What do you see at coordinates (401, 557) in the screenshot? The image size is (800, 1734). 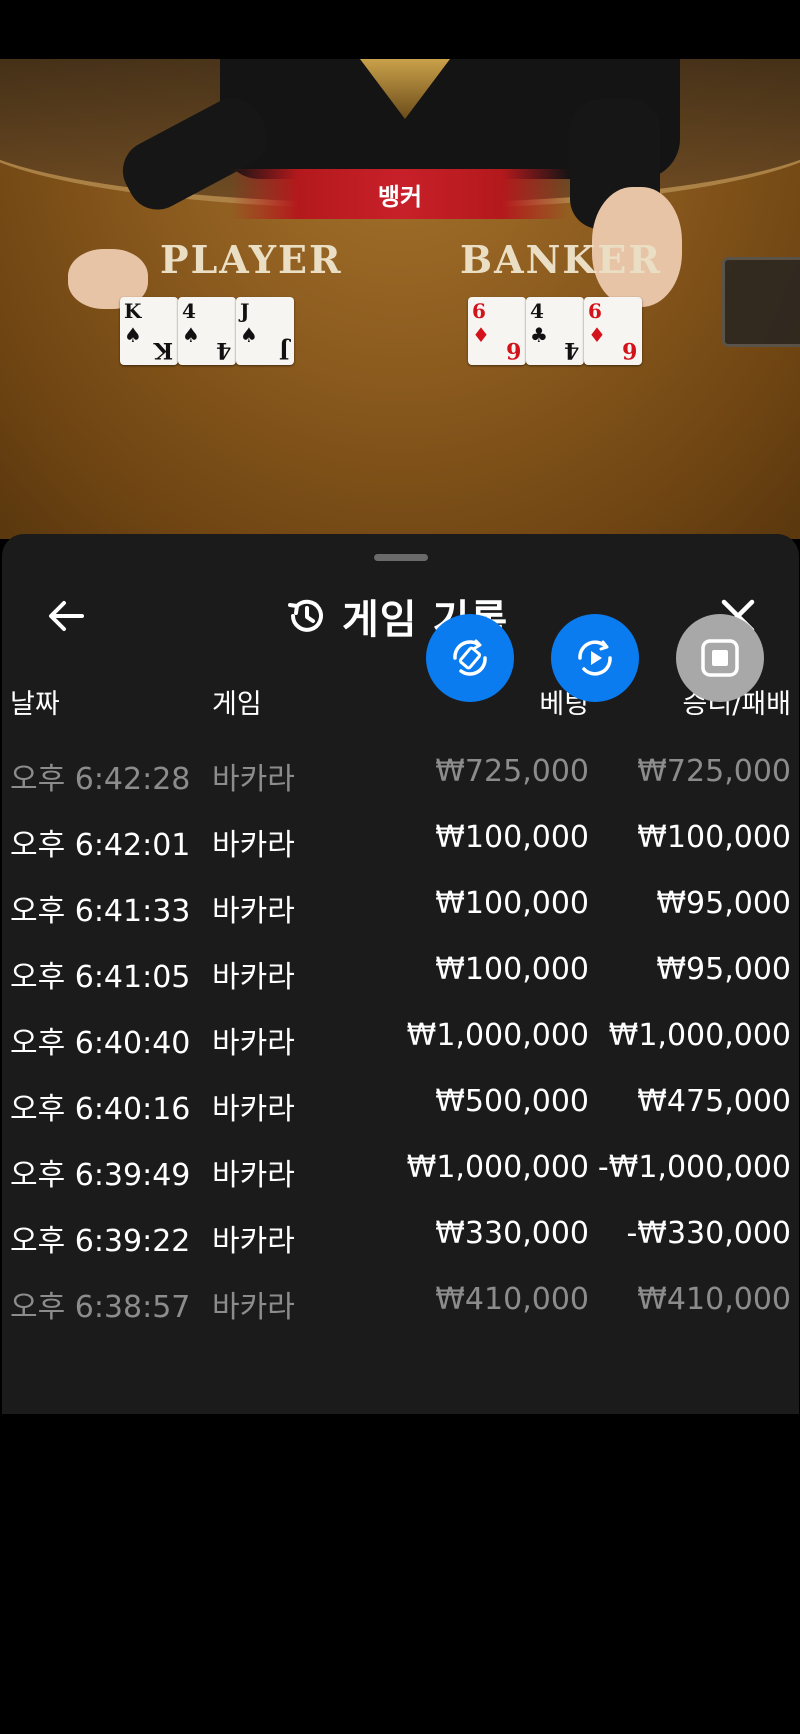 I see `drag-handle` at bounding box center [401, 557].